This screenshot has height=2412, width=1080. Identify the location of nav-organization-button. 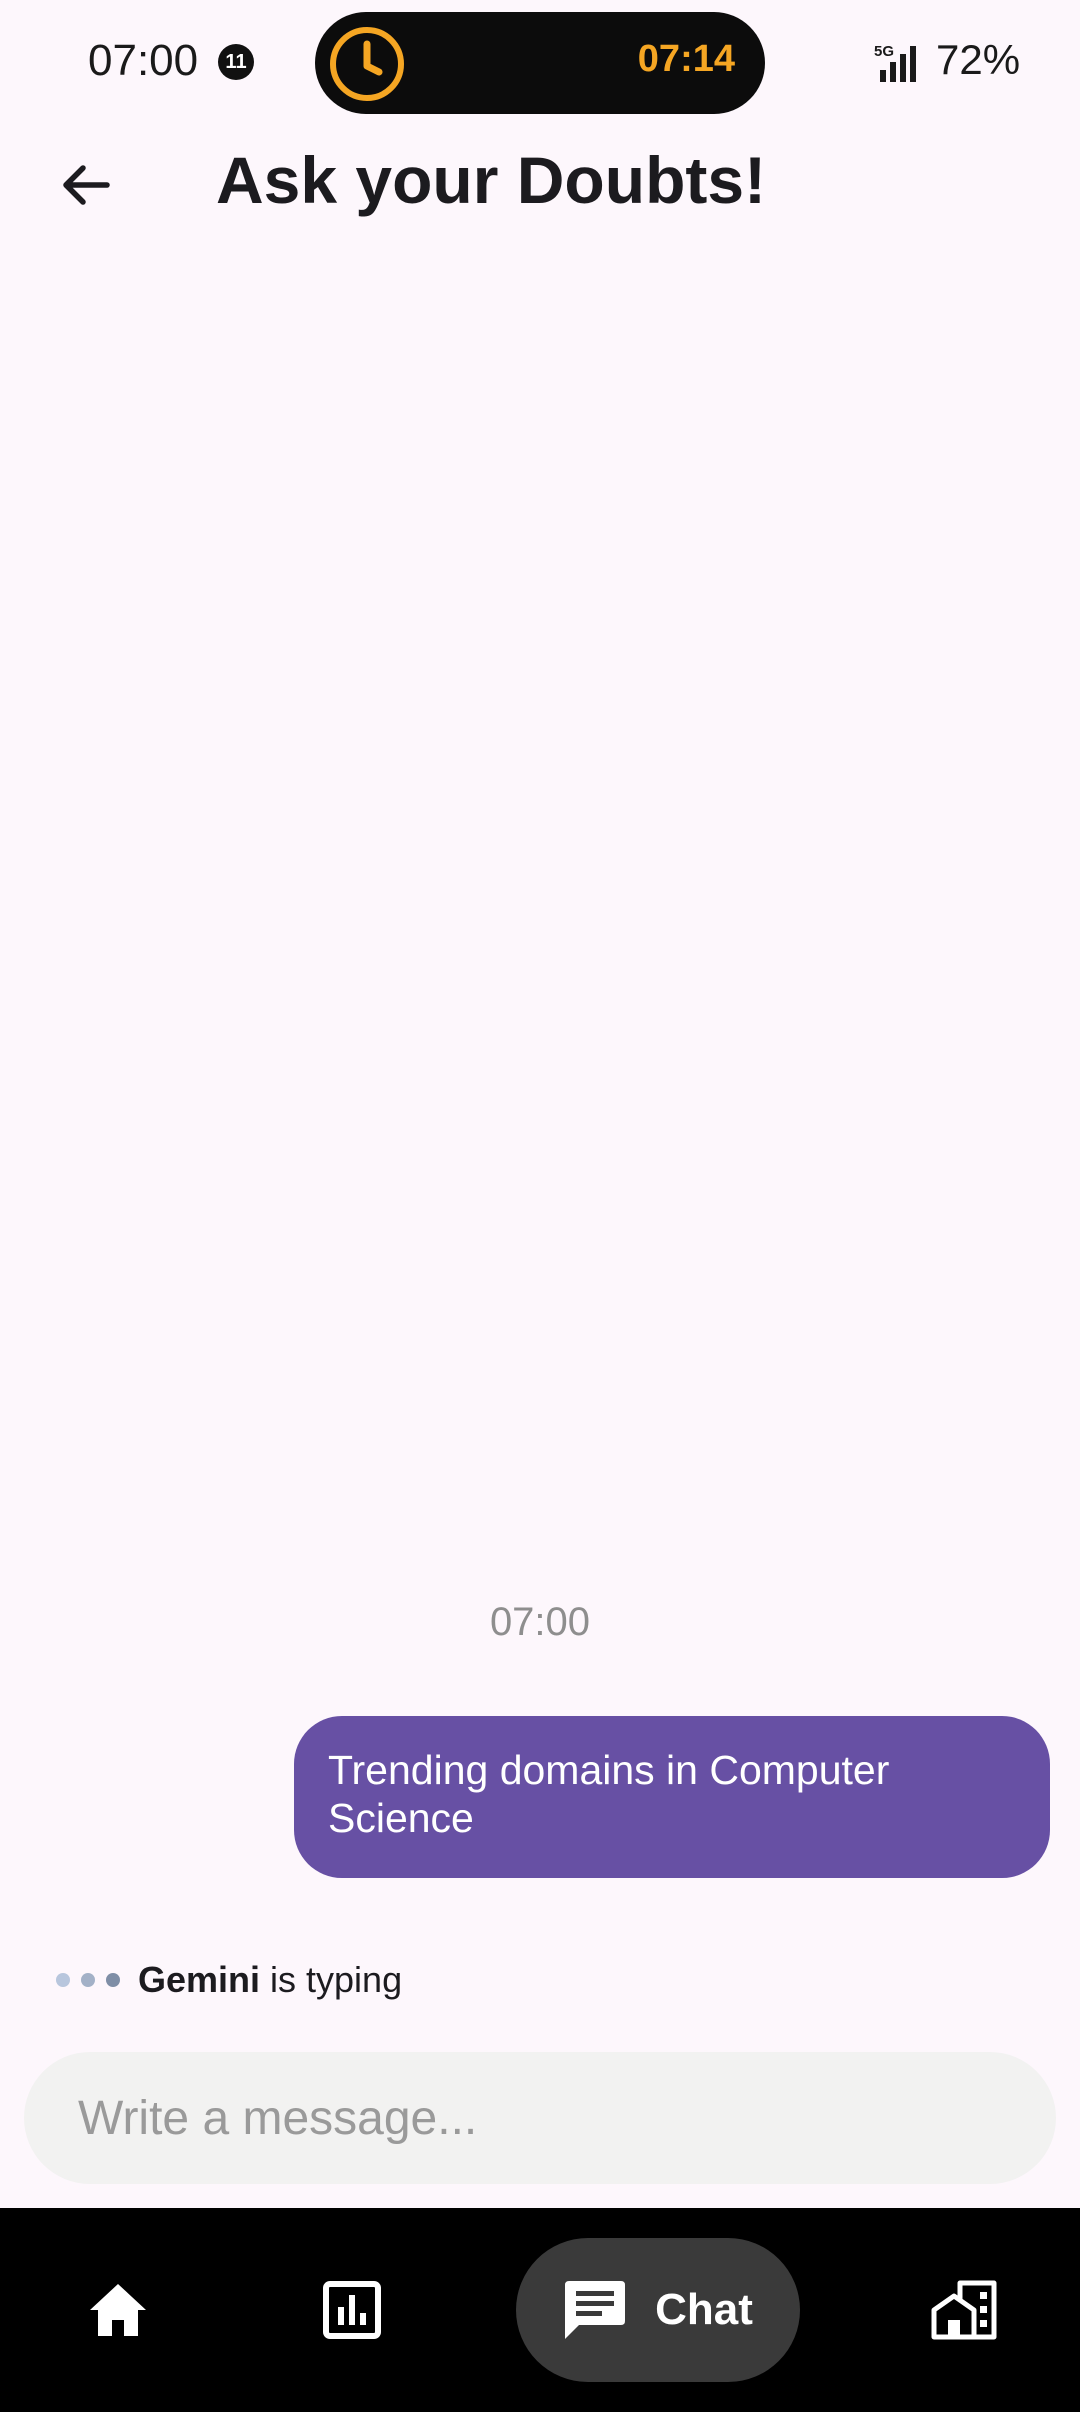
(964, 2310).